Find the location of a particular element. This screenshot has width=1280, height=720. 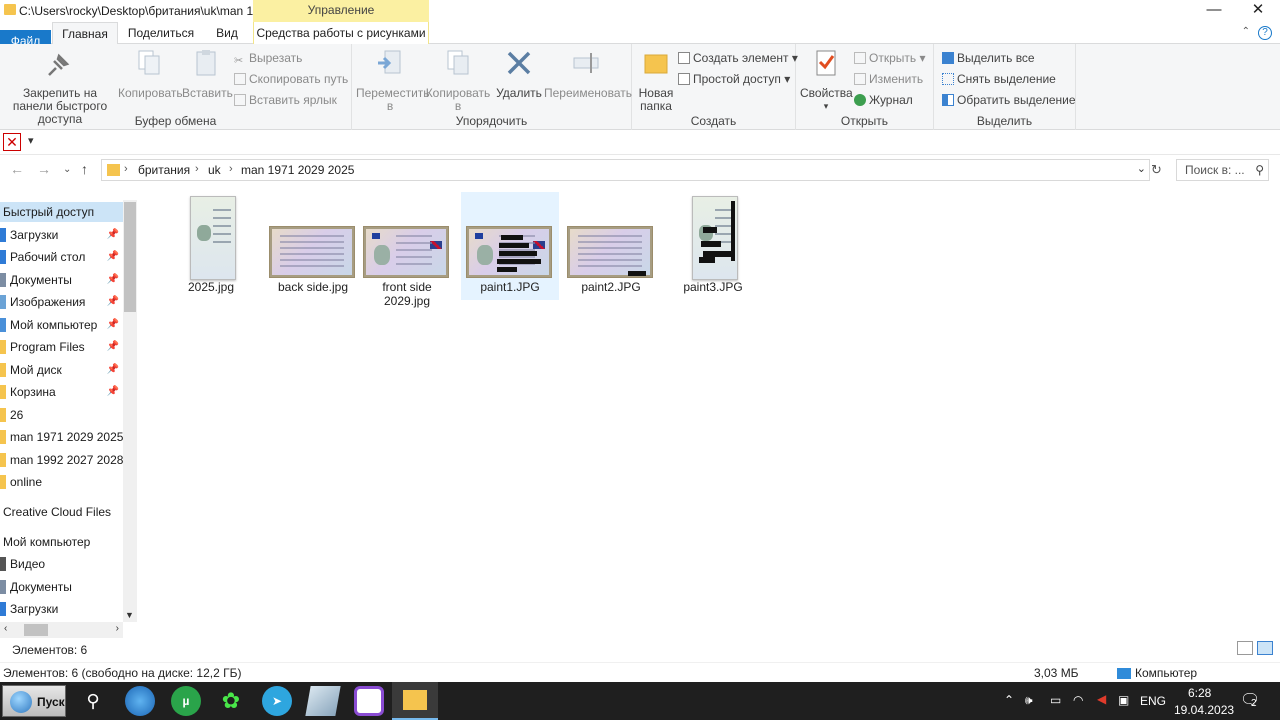

show-hidden-icons-icon: ⌃ is located at coordinates (1009, 700).